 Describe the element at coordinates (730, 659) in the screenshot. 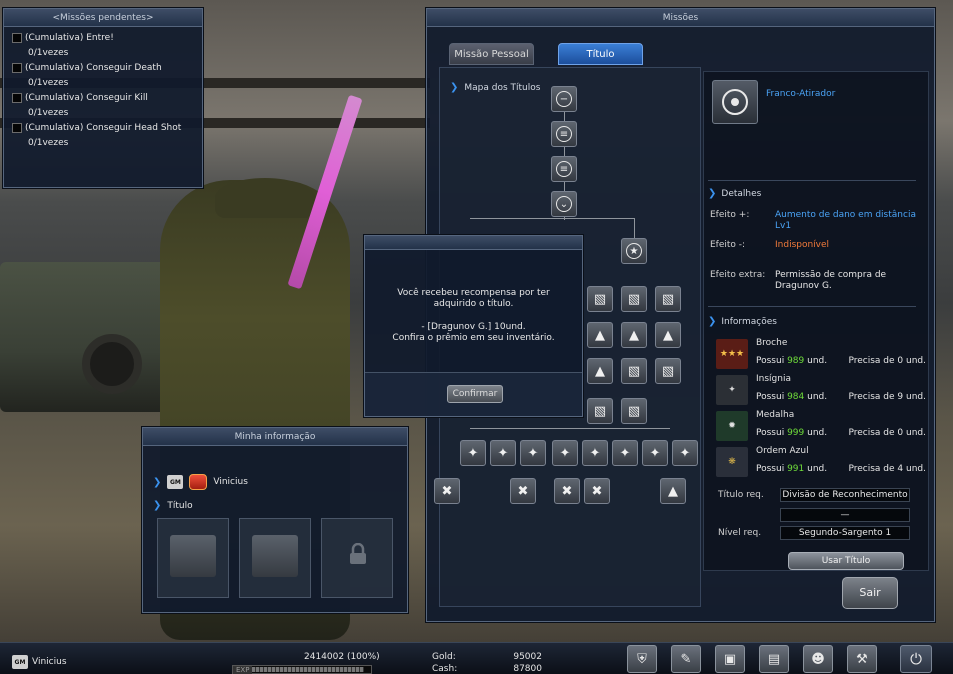

I see `inventory-icon: ▣` at that location.